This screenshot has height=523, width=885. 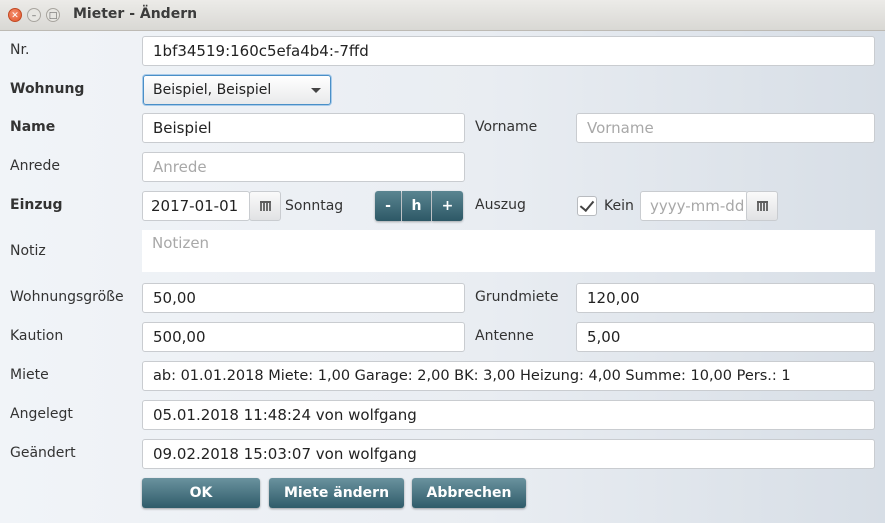 I want to click on antenne-label: Antenne, so click(x=504, y=336).